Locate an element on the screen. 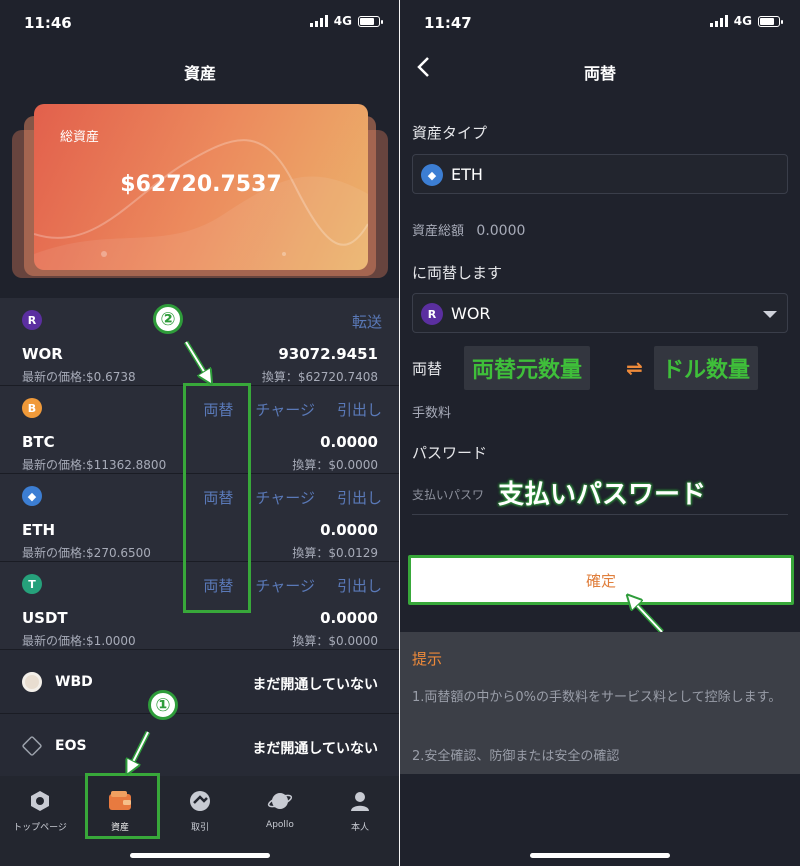  coin-row-eos: EOS まだ開通していない is located at coordinates (200, 746).